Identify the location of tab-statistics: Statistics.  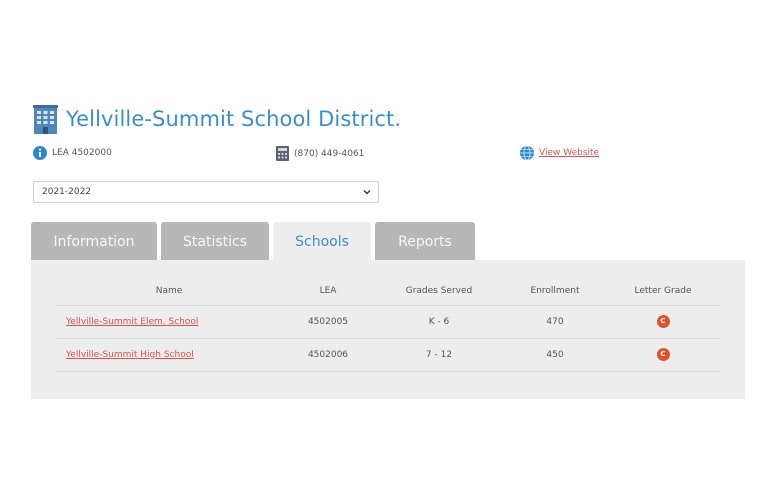
(215, 241).